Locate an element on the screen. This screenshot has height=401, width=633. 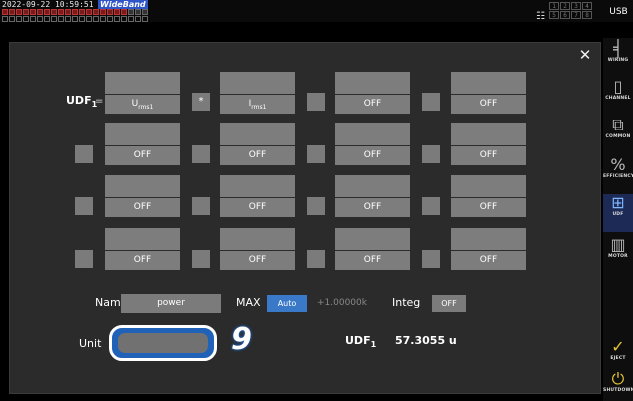
max-auto-button: Auto is located at coordinates (287, 303).